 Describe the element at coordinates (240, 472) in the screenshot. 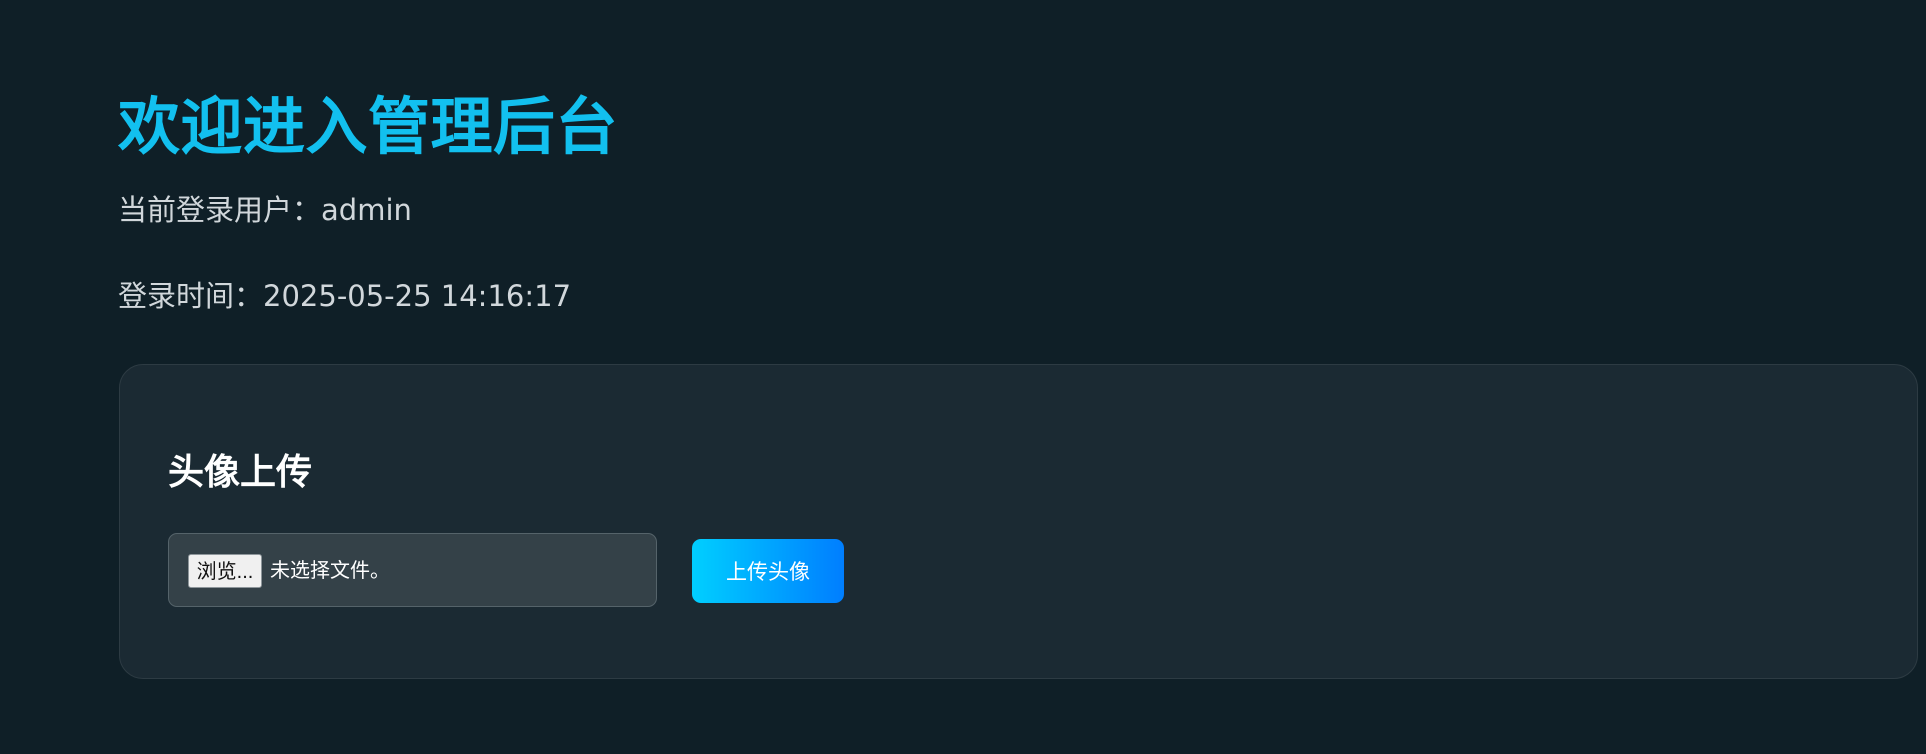

I see `avatar-upload-title: 头像上传` at that location.